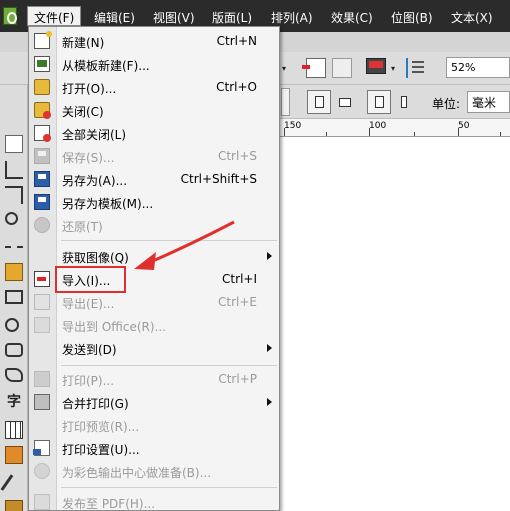  I want to click on annotation-arrow-head, so click(145, 261).